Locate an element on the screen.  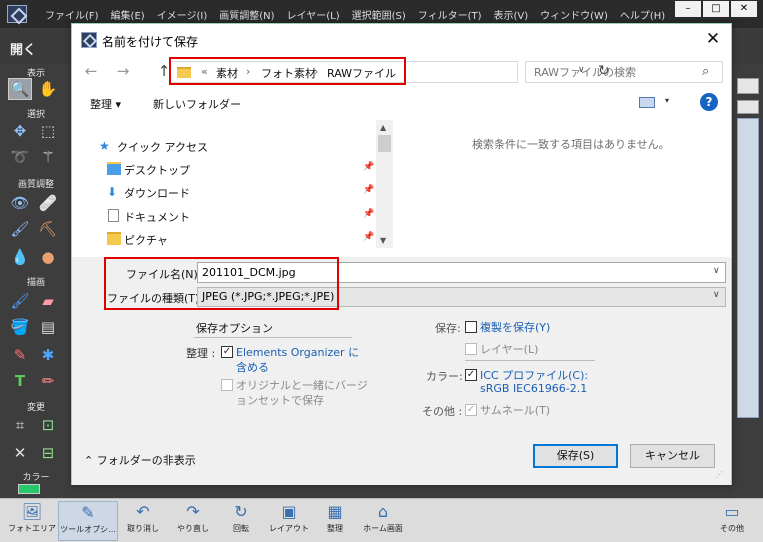
pencil-tool-icon: ✏ is located at coordinates (48, 381).